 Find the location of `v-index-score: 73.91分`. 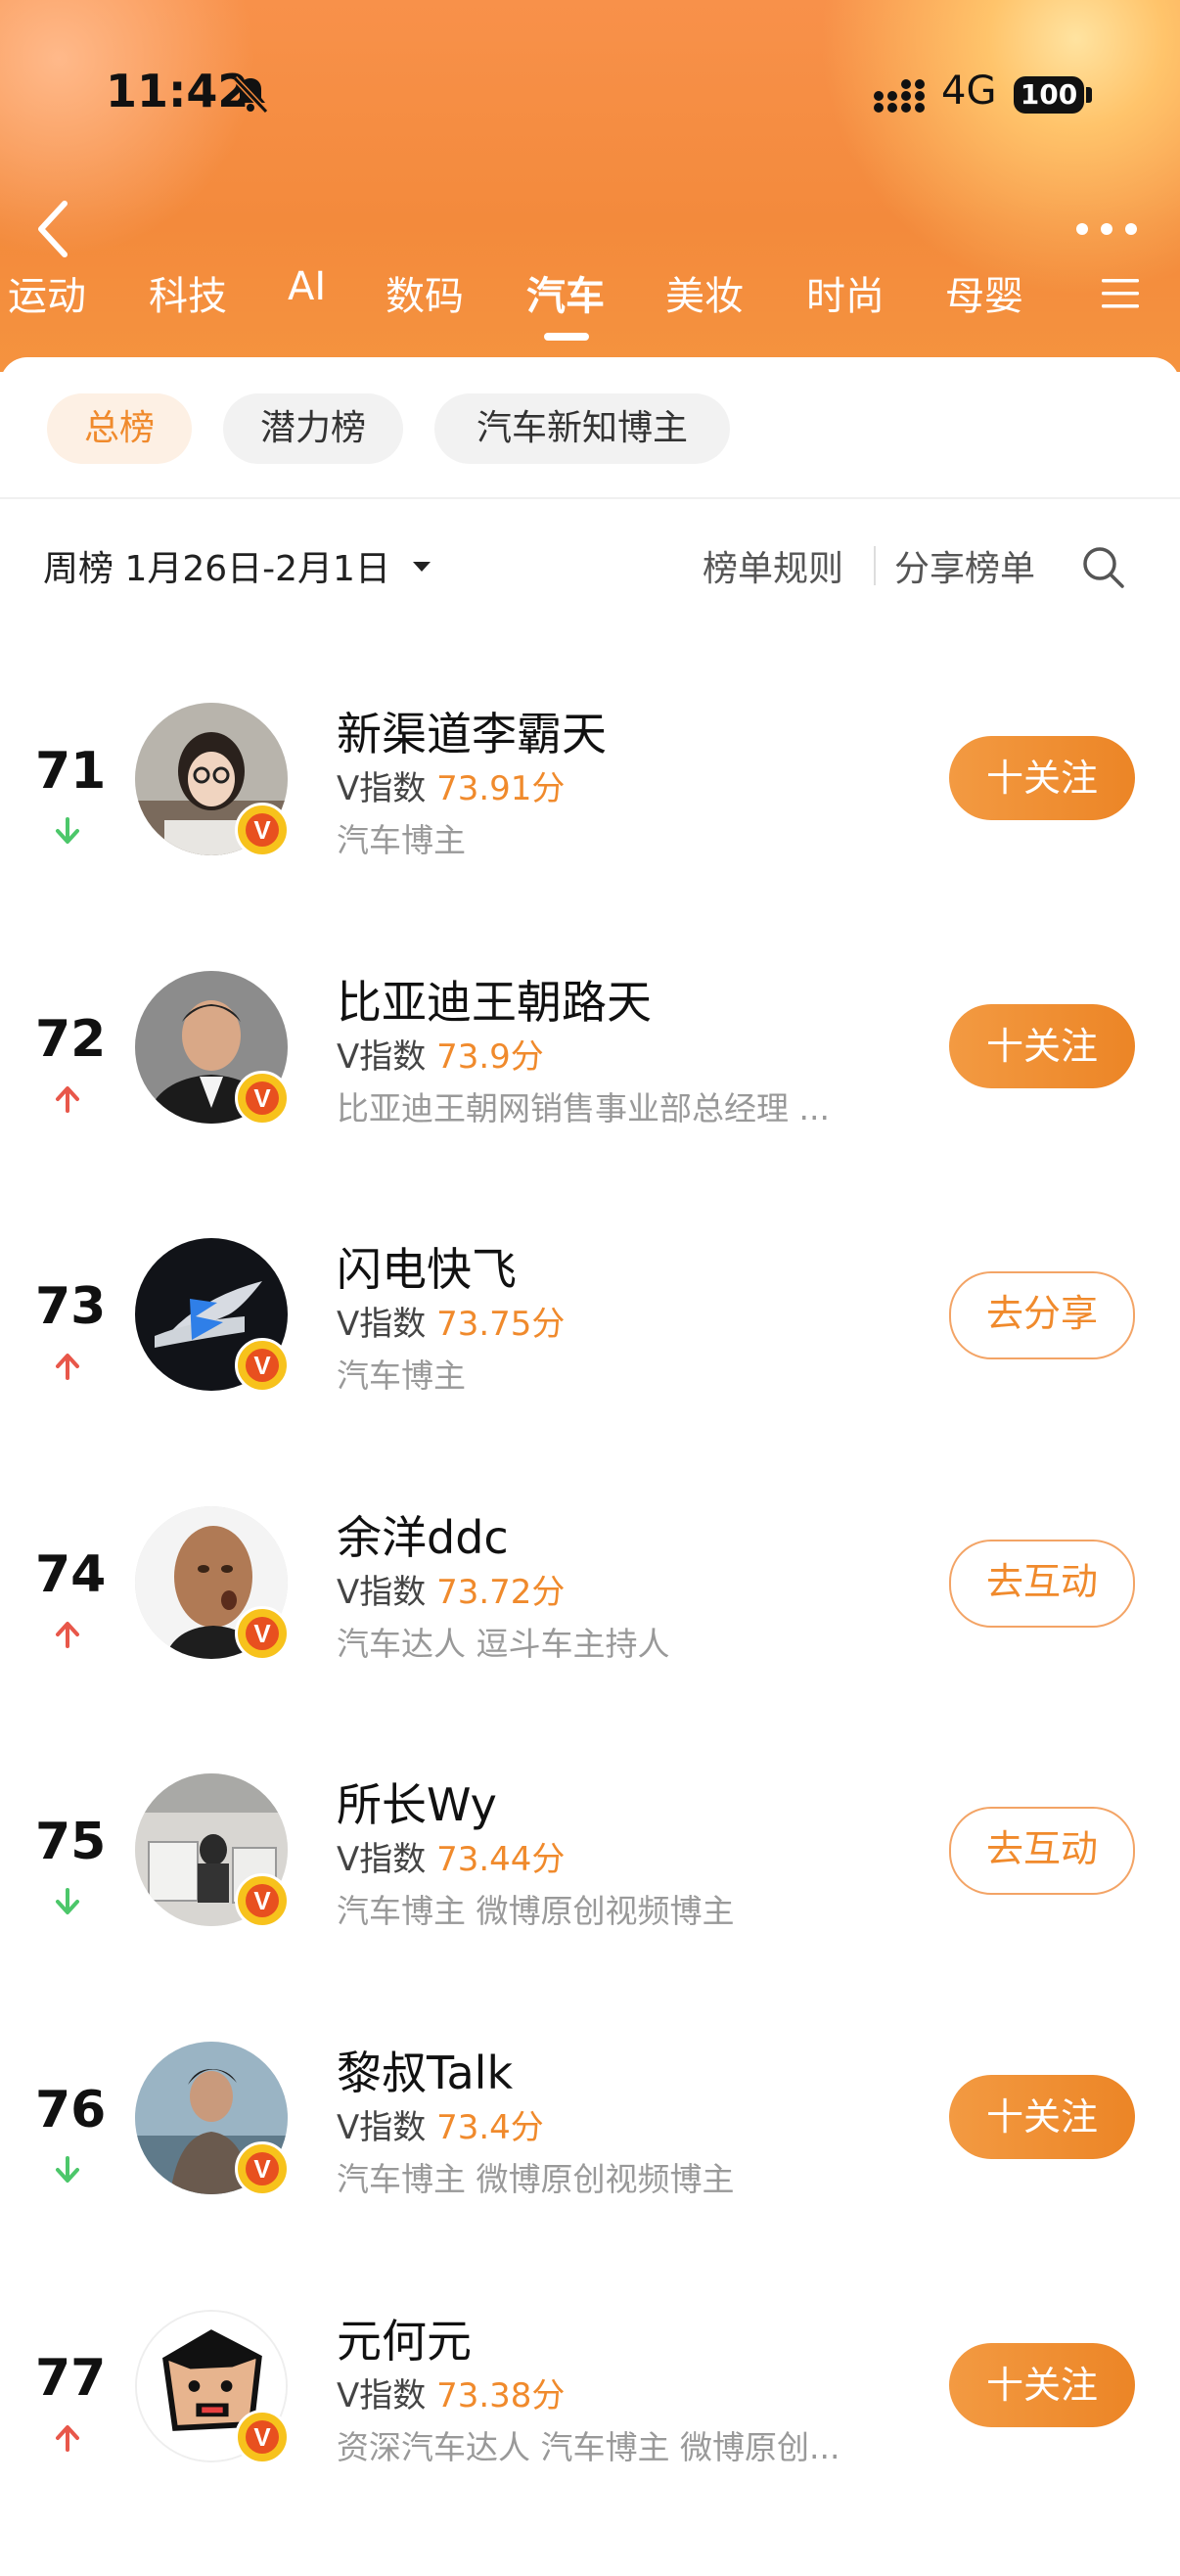

v-index-score: 73.91分 is located at coordinates (501, 788).